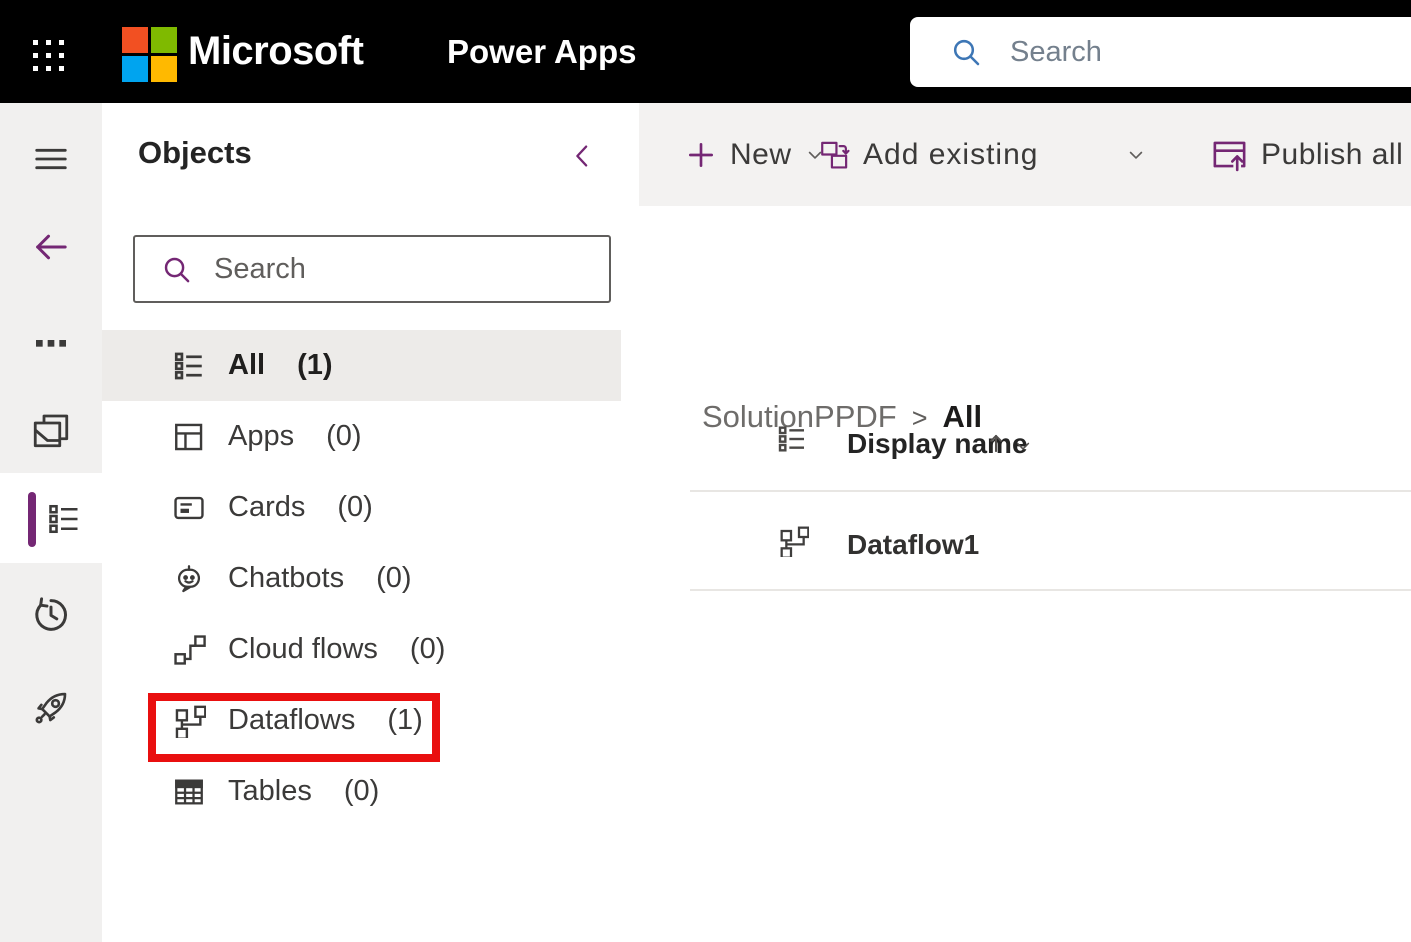 Image resolution: width=1411 pixels, height=942 pixels. I want to click on plus-icon, so click(701, 155).